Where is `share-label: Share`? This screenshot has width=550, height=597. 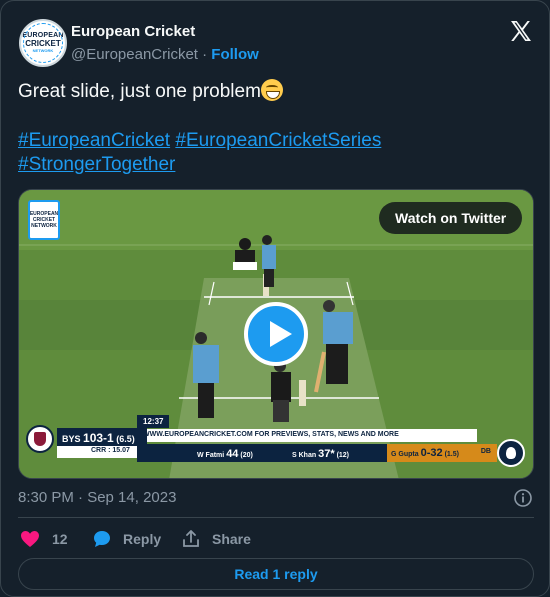 share-label: Share is located at coordinates (231, 539).